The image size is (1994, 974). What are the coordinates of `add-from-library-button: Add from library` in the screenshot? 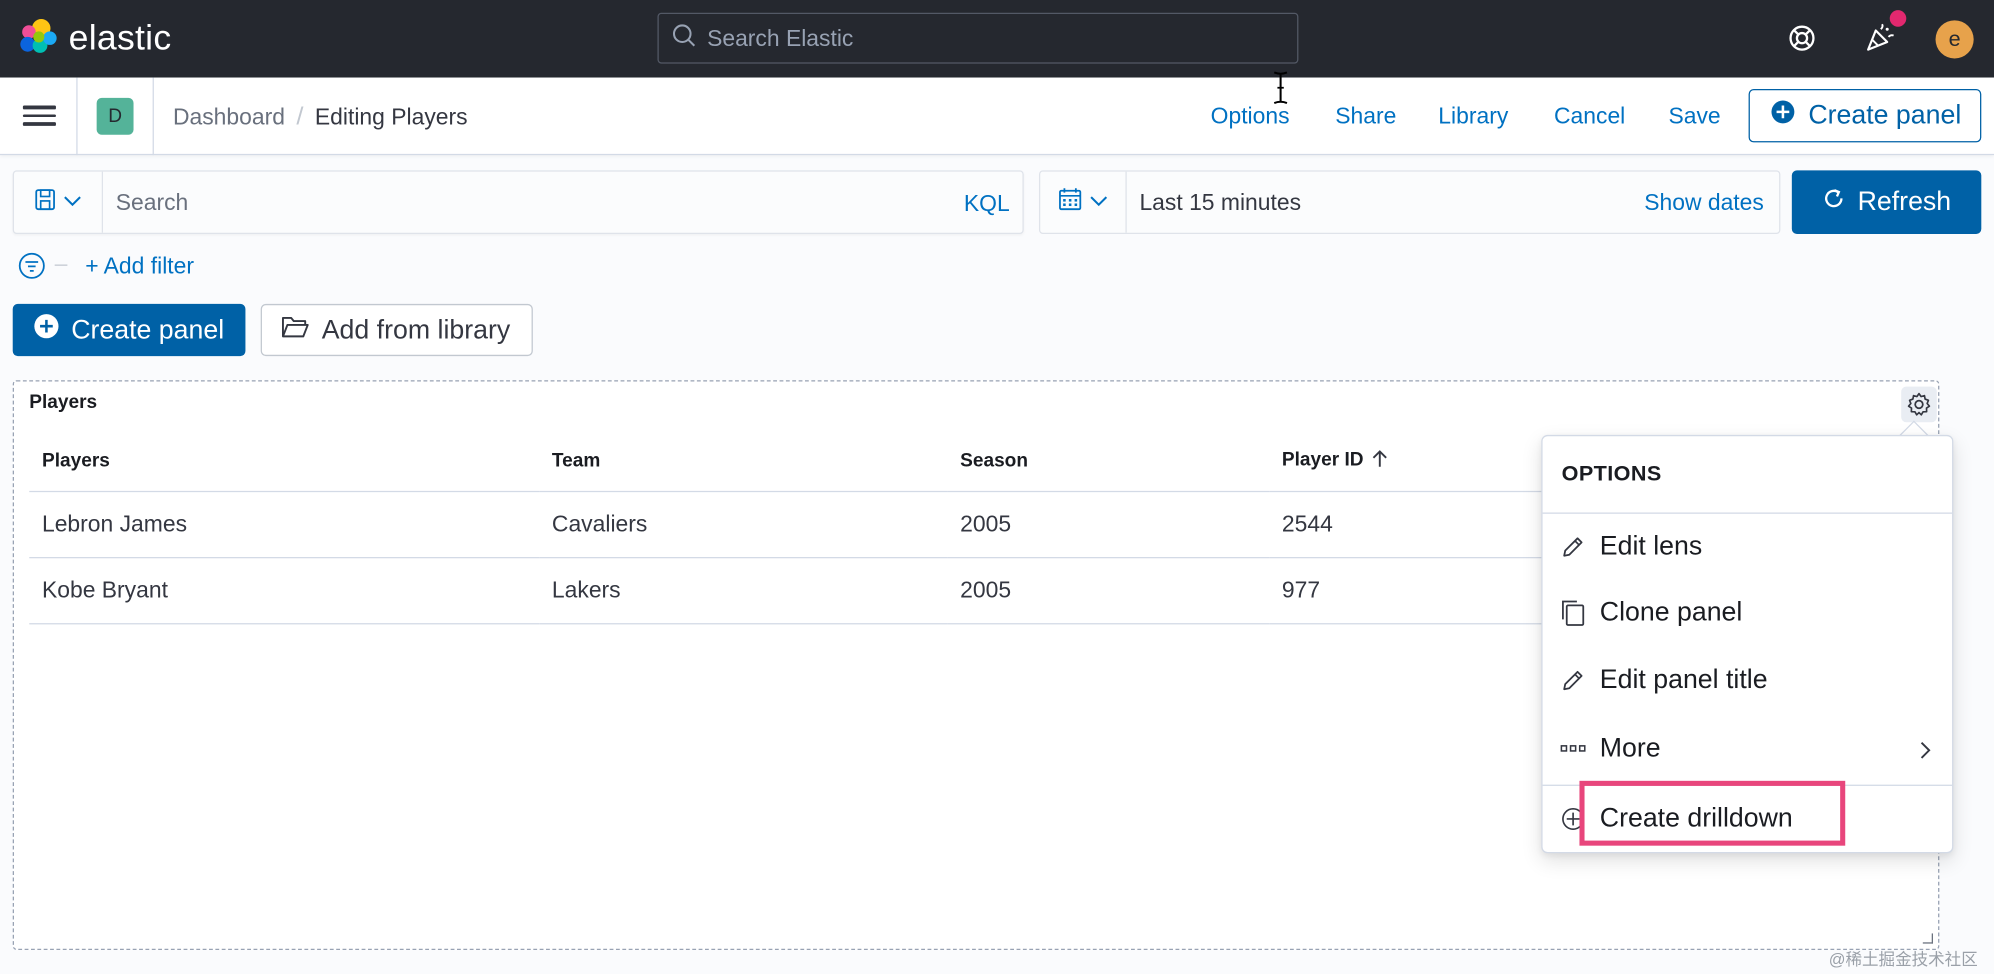 It's located at (396, 330).